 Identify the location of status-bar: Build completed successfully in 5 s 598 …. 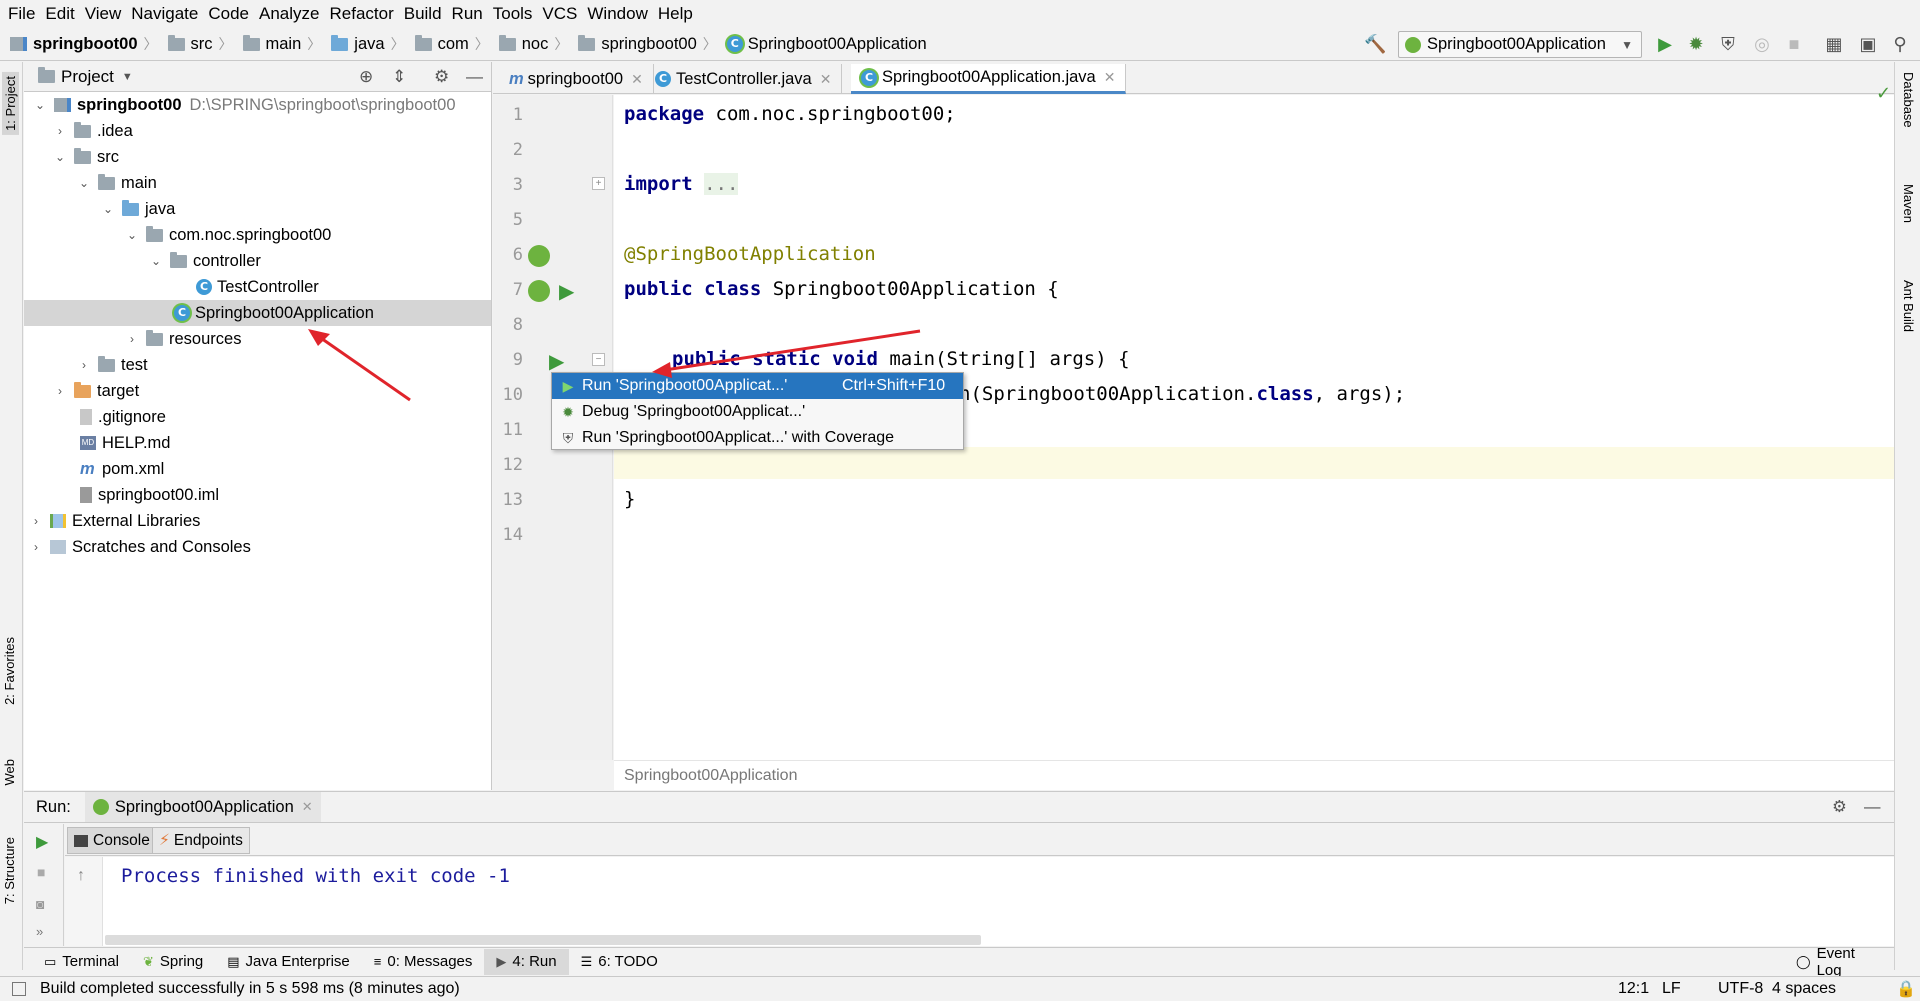
(960, 988).